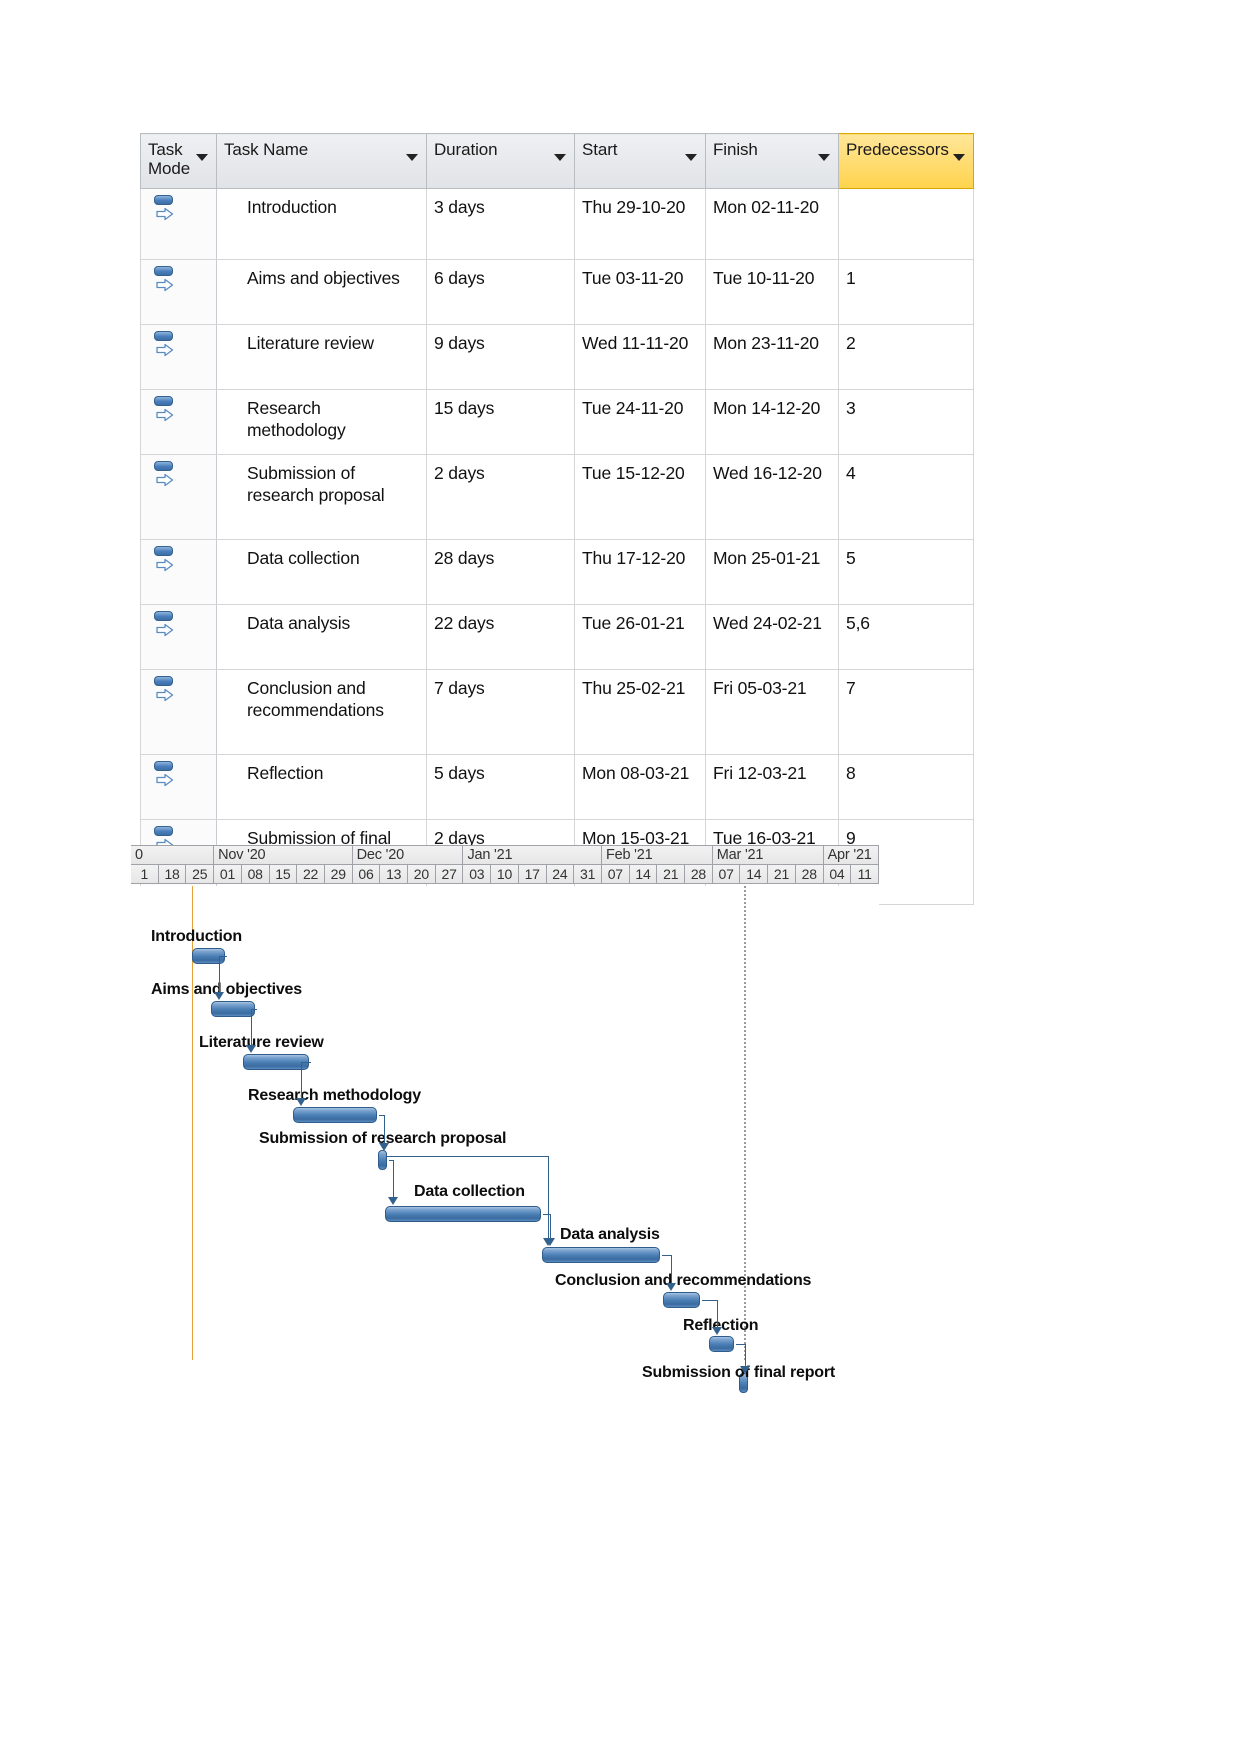 The width and height of the screenshot is (1241, 1754). I want to click on timeline-week-cell: 13, so click(394, 874).